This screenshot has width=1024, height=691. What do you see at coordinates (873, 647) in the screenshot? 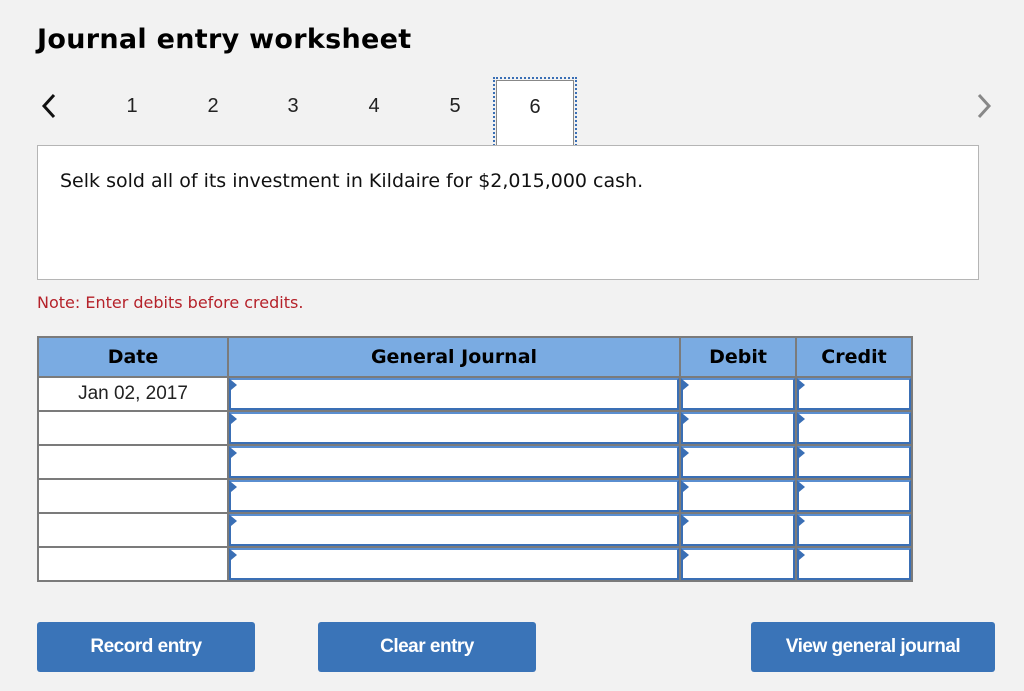
I see `view-general-journal-button: View general journal` at bounding box center [873, 647].